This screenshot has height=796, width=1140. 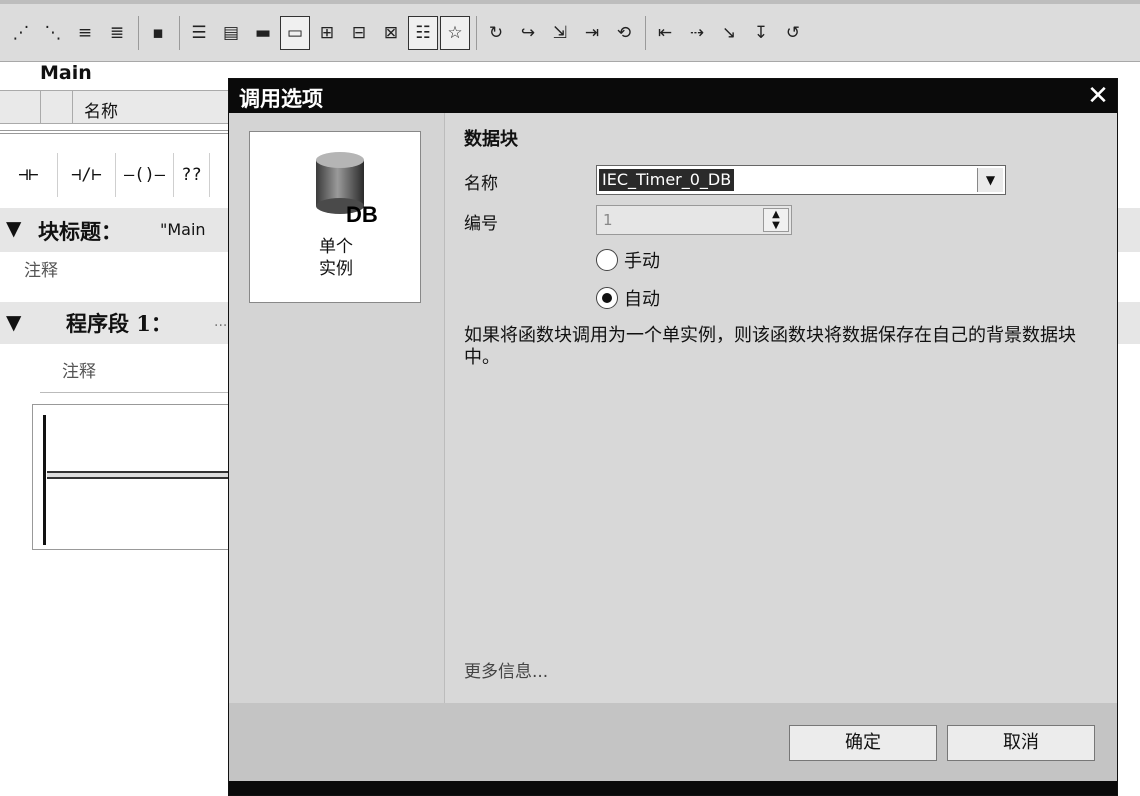 What do you see at coordinates (117, 33) in the screenshot?
I see `add-row-icon: ≣` at bounding box center [117, 33].